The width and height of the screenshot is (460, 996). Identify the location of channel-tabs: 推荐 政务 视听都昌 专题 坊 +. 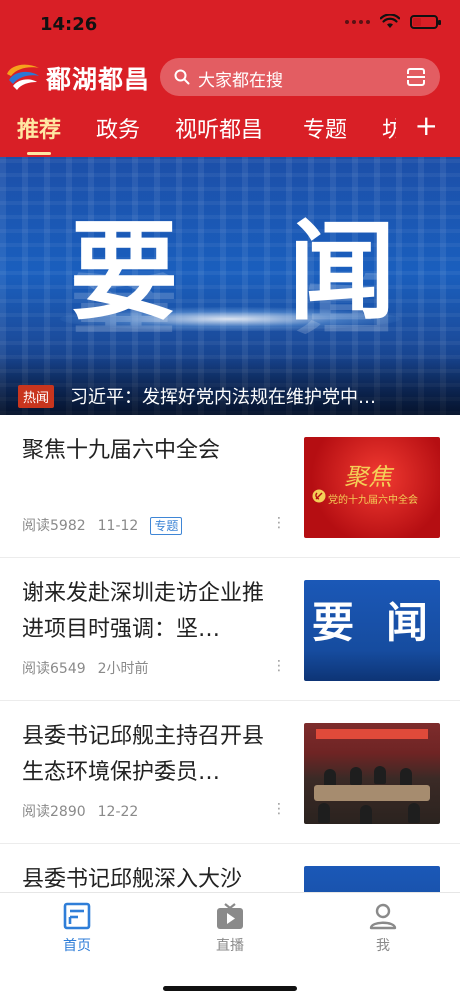
(230, 133).